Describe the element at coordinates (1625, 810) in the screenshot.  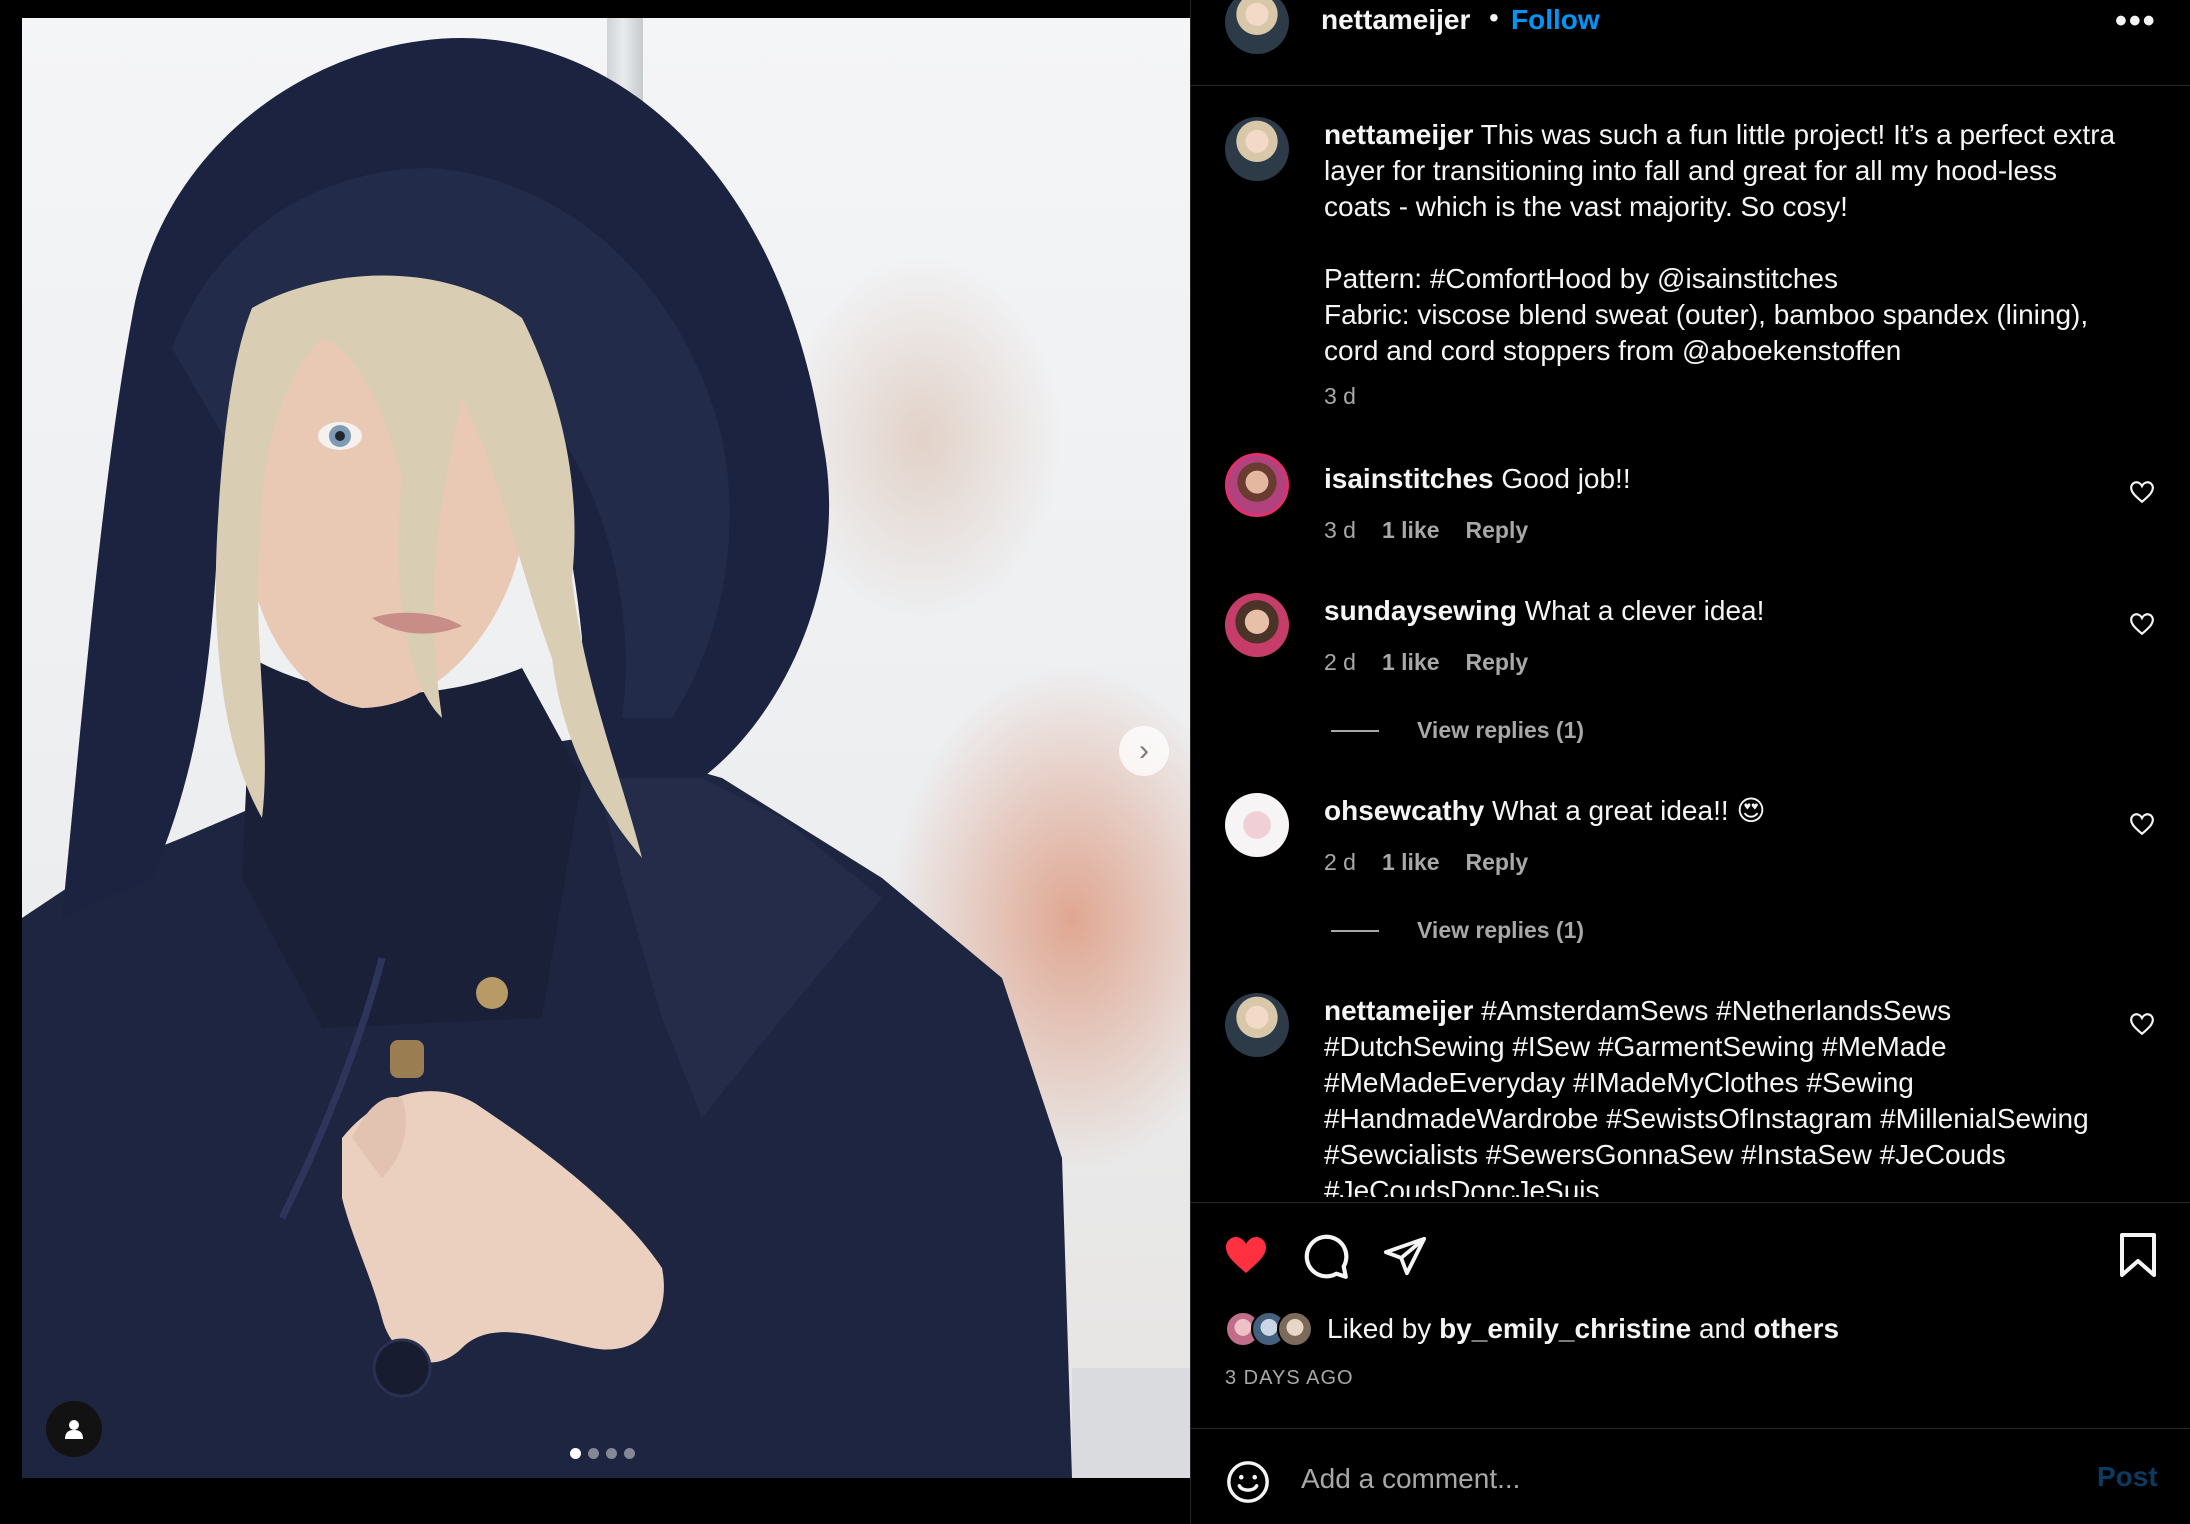
I see `comment-body: What a great idea!! 😍` at that location.